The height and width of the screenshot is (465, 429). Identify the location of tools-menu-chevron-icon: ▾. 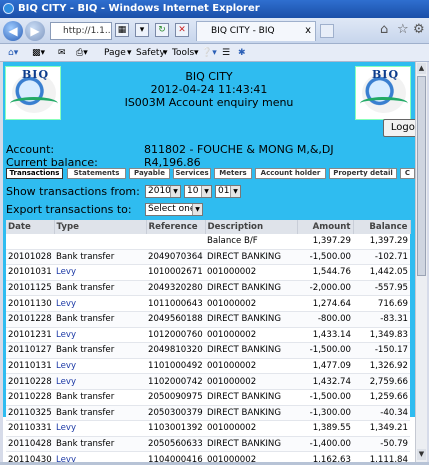
(196, 53).